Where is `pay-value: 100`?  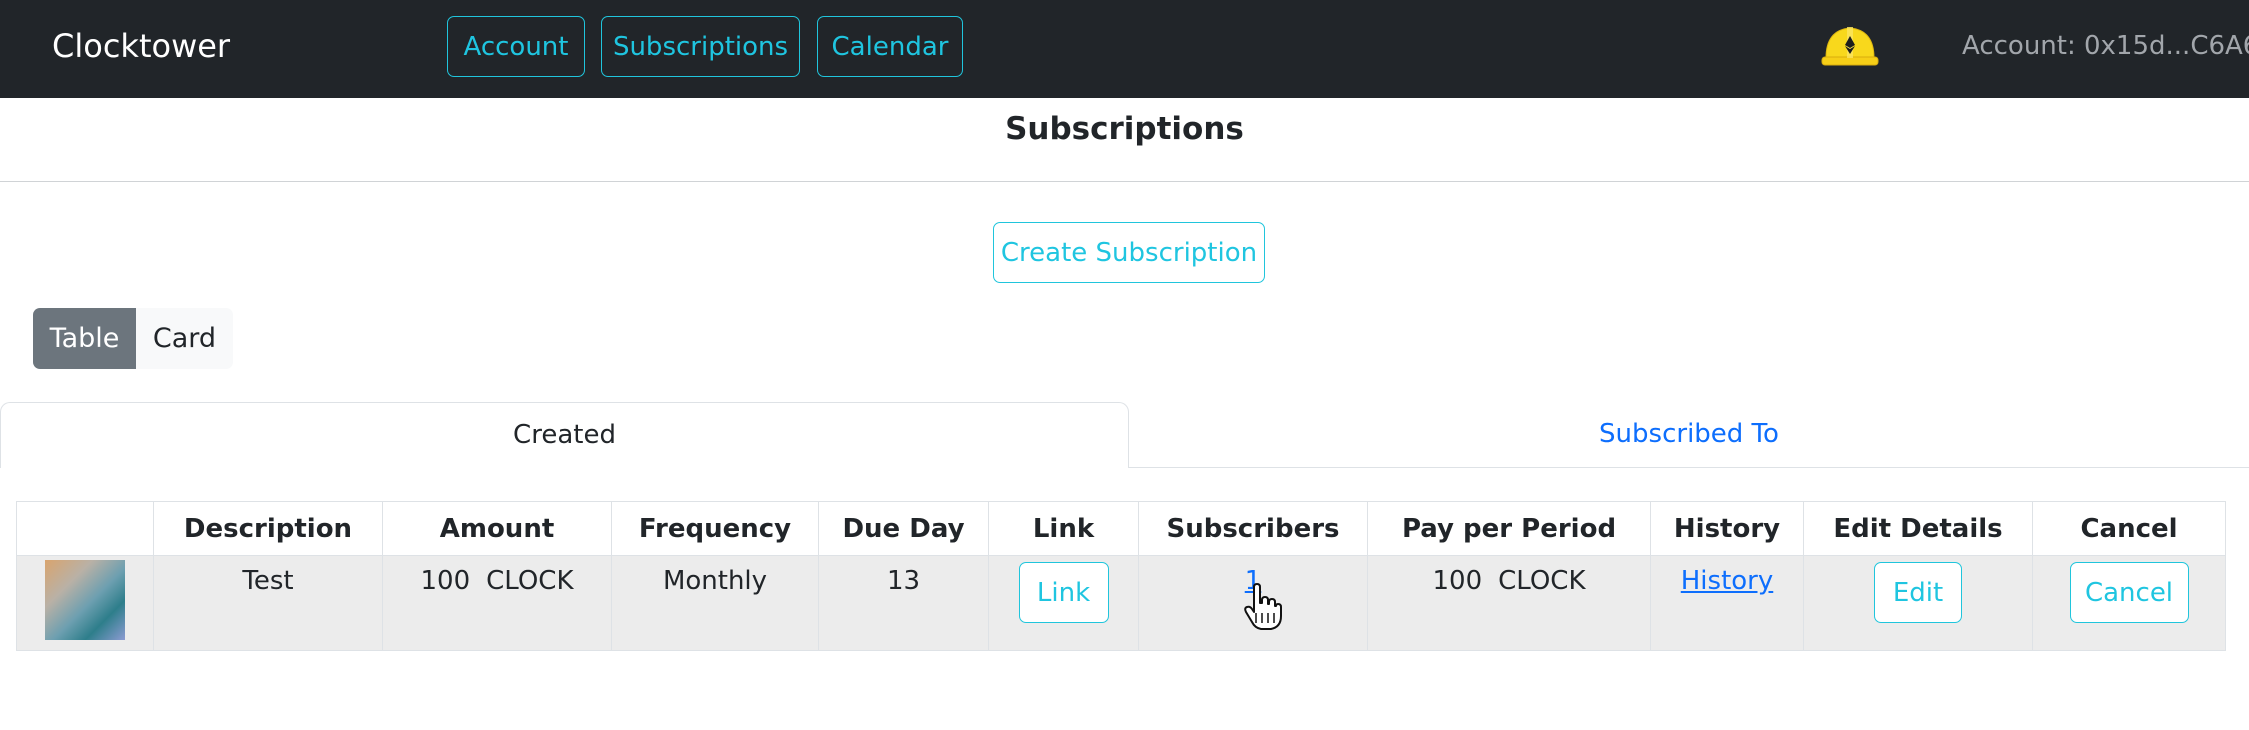
pay-value: 100 is located at coordinates (1457, 581).